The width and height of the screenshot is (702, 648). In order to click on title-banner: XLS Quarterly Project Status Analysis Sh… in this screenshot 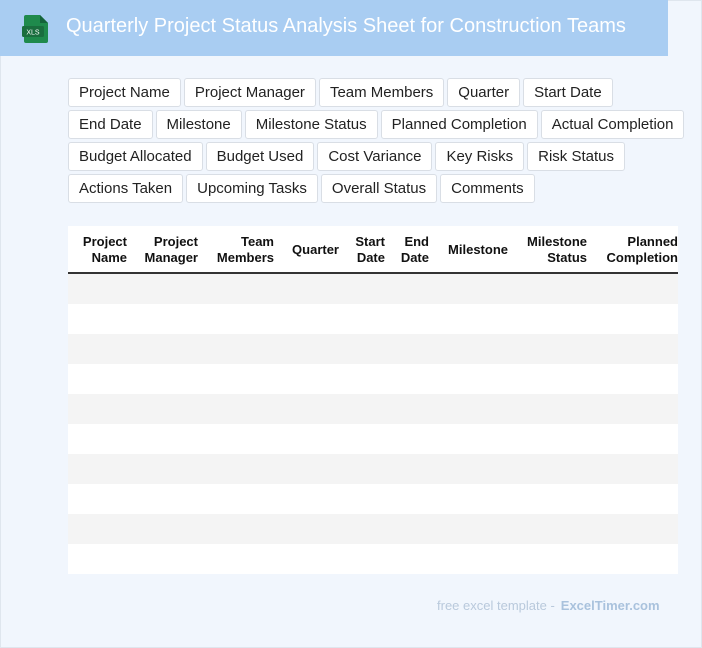, I will do `click(334, 28)`.